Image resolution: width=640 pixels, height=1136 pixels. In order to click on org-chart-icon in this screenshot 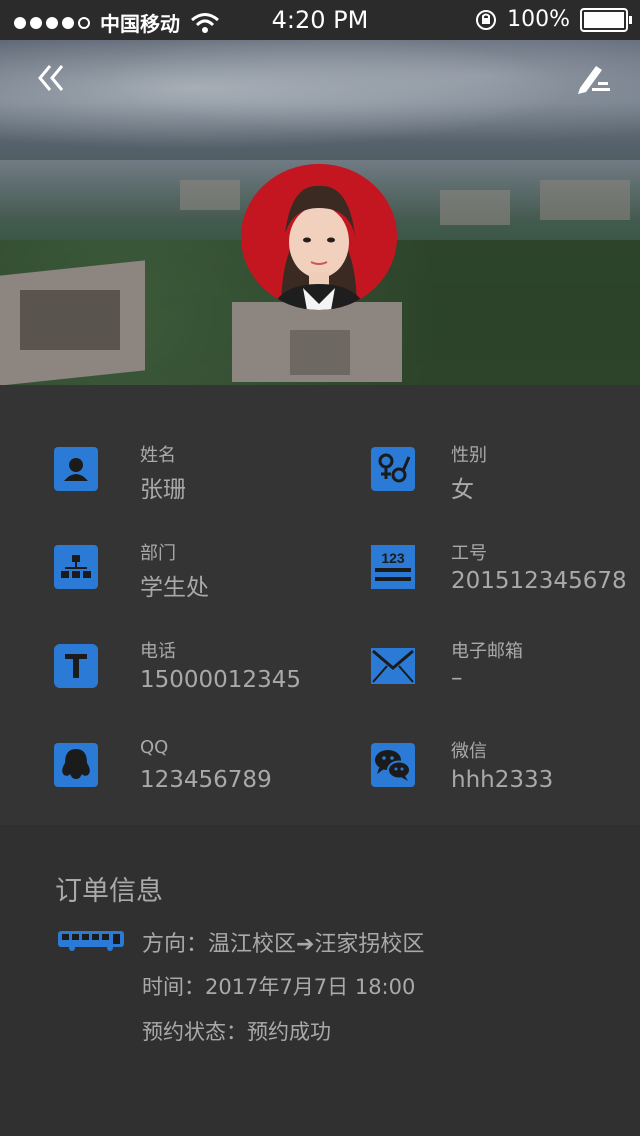, I will do `click(76, 567)`.